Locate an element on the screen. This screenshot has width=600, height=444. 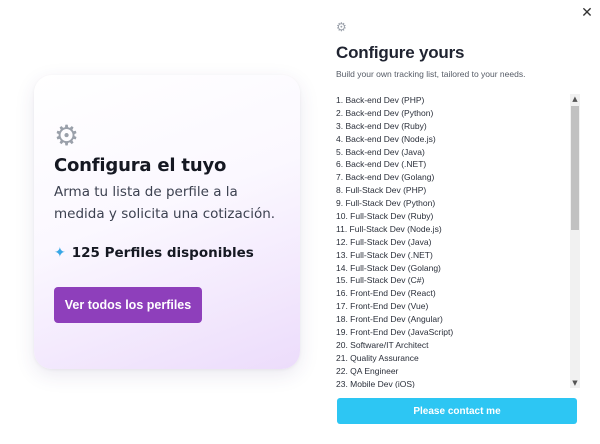
list-item: 11. Full-Stack Dev (Node.js) is located at coordinates (451, 229).